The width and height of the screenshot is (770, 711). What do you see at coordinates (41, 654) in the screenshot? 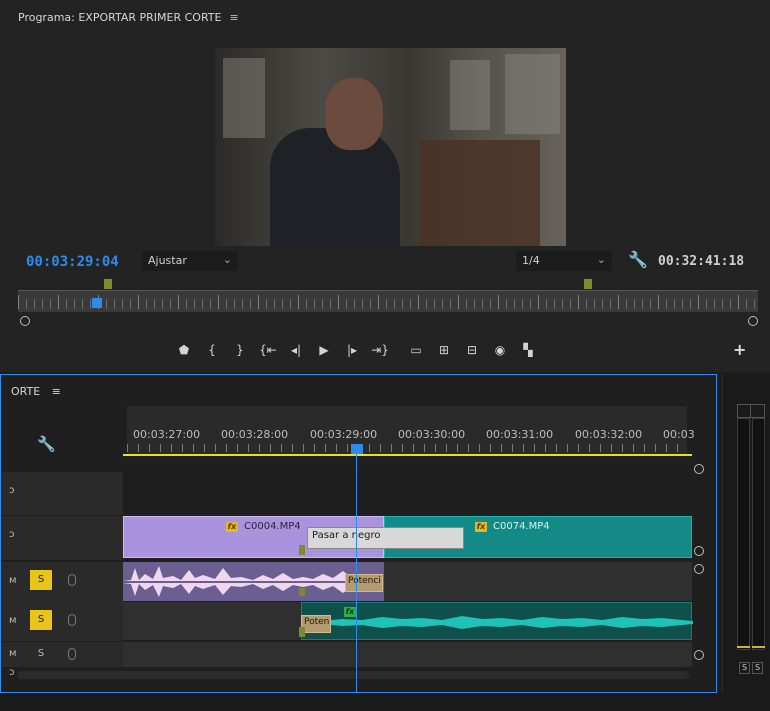
I see `solo-button-a3: S` at bounding box center [41, 654].